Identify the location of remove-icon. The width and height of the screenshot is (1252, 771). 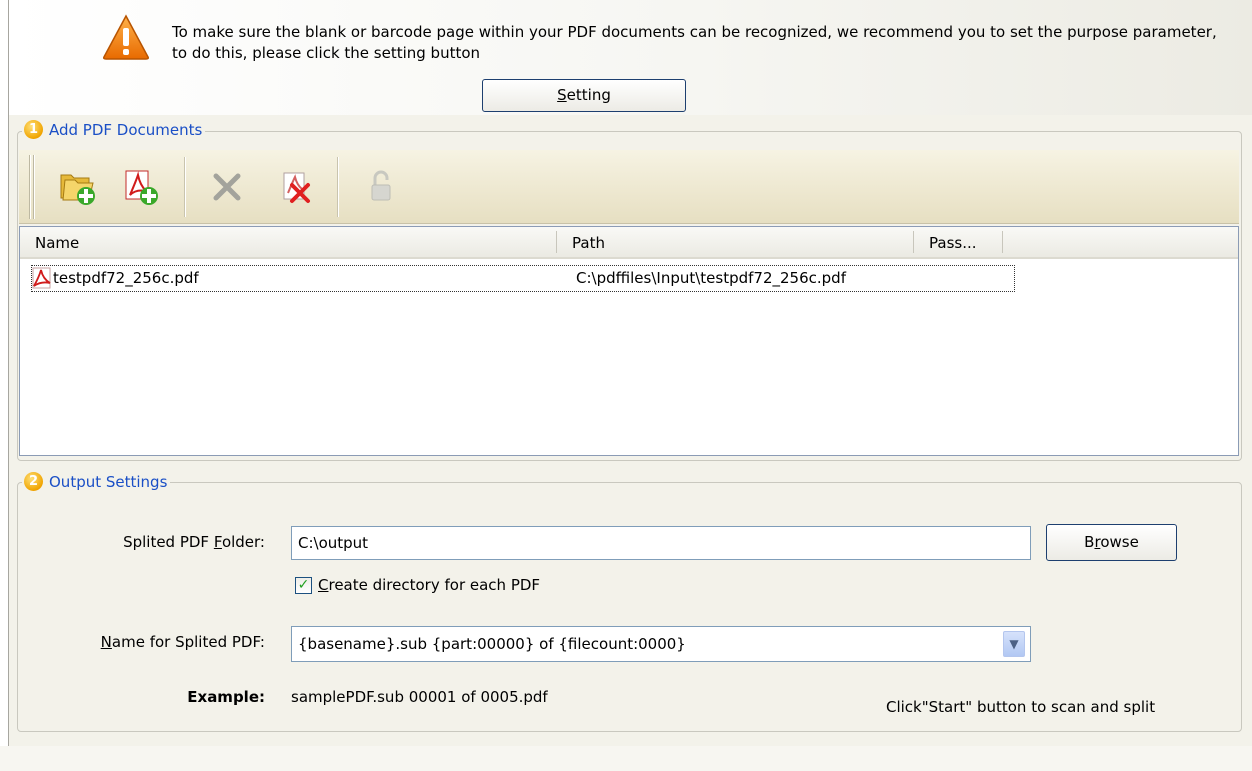
(227, 187).